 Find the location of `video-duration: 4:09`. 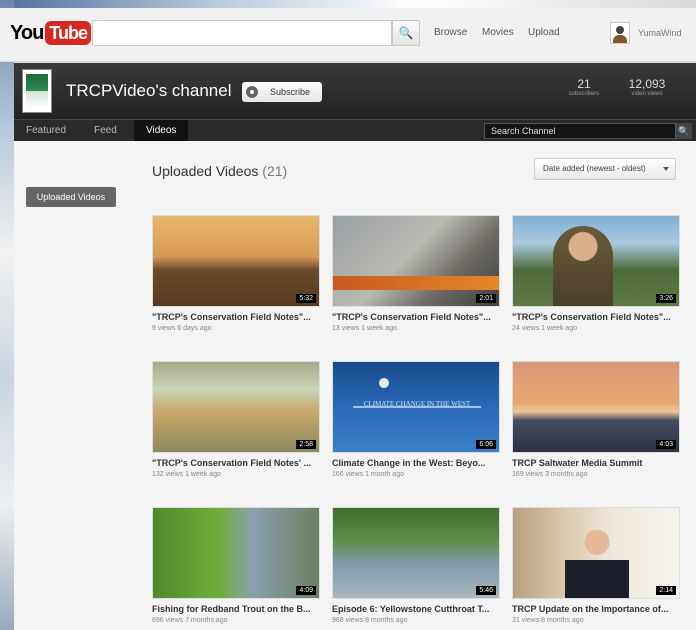

video-duration: 4:09 is located at coordinates (306, 590).